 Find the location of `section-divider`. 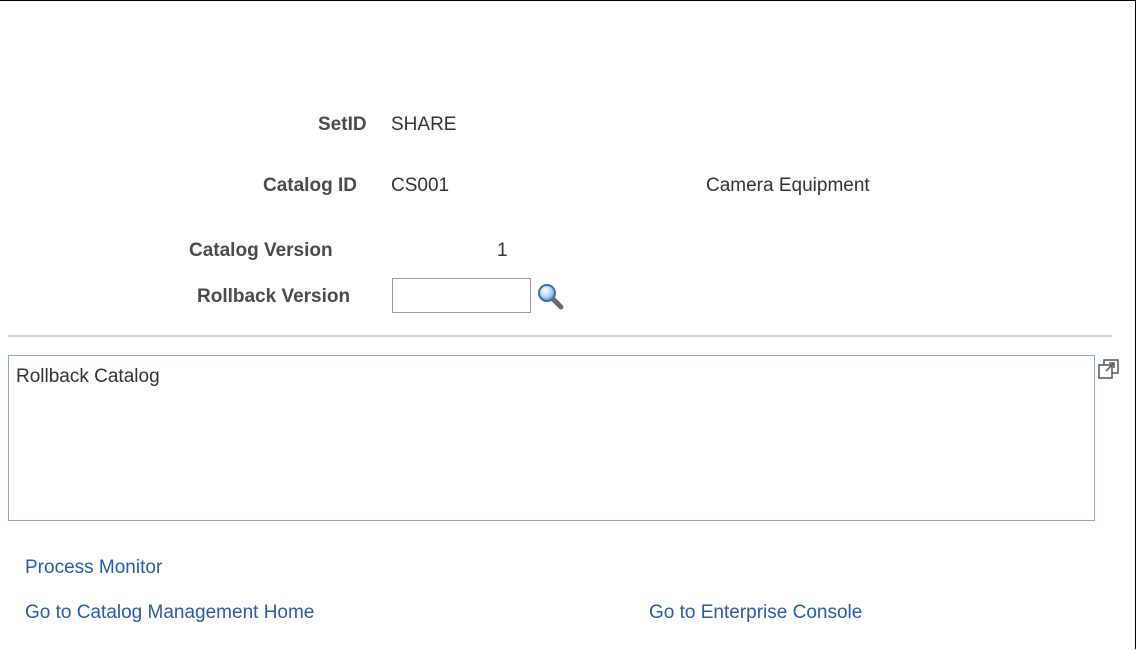

section-divider is located at coordinates (560, 336).